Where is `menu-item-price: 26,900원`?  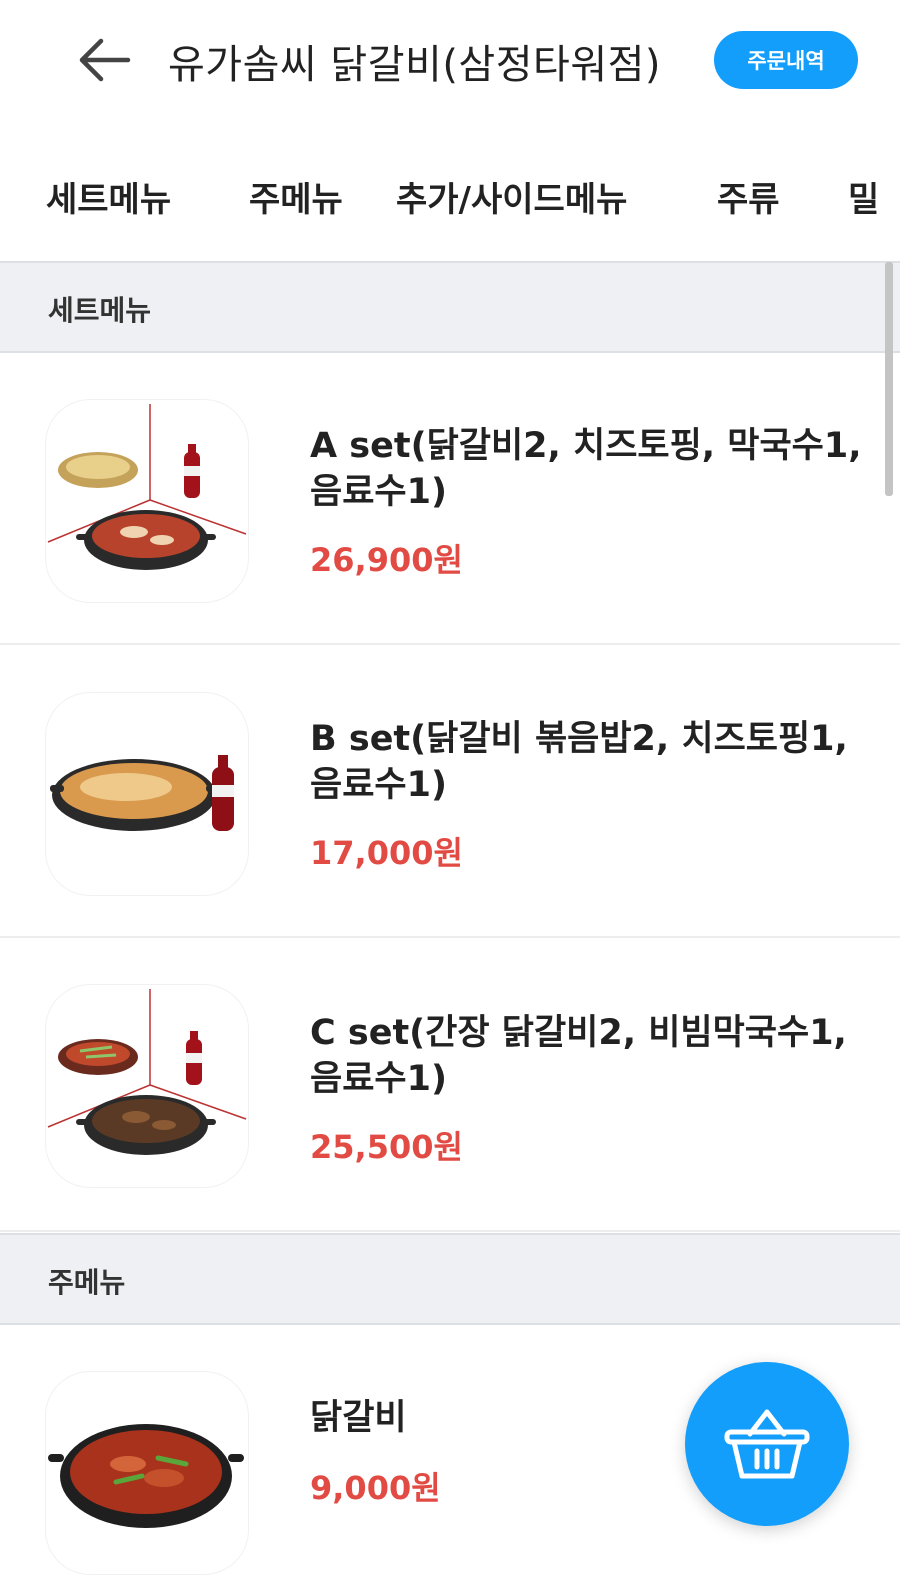
menu-item-price: 26,900원 is located at coordinates (386, 560).